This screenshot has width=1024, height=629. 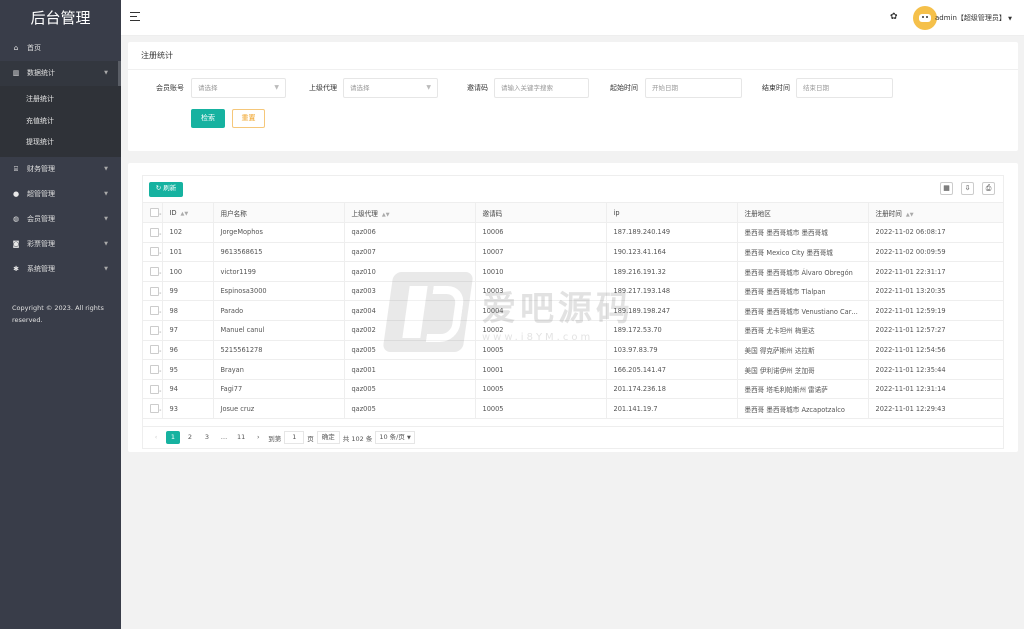 What do you see at coordinates (935, 350) in the screenshot?
I see `cell-regtime: 2022-11-01 12:54:56` at bounding box center [935, 350].